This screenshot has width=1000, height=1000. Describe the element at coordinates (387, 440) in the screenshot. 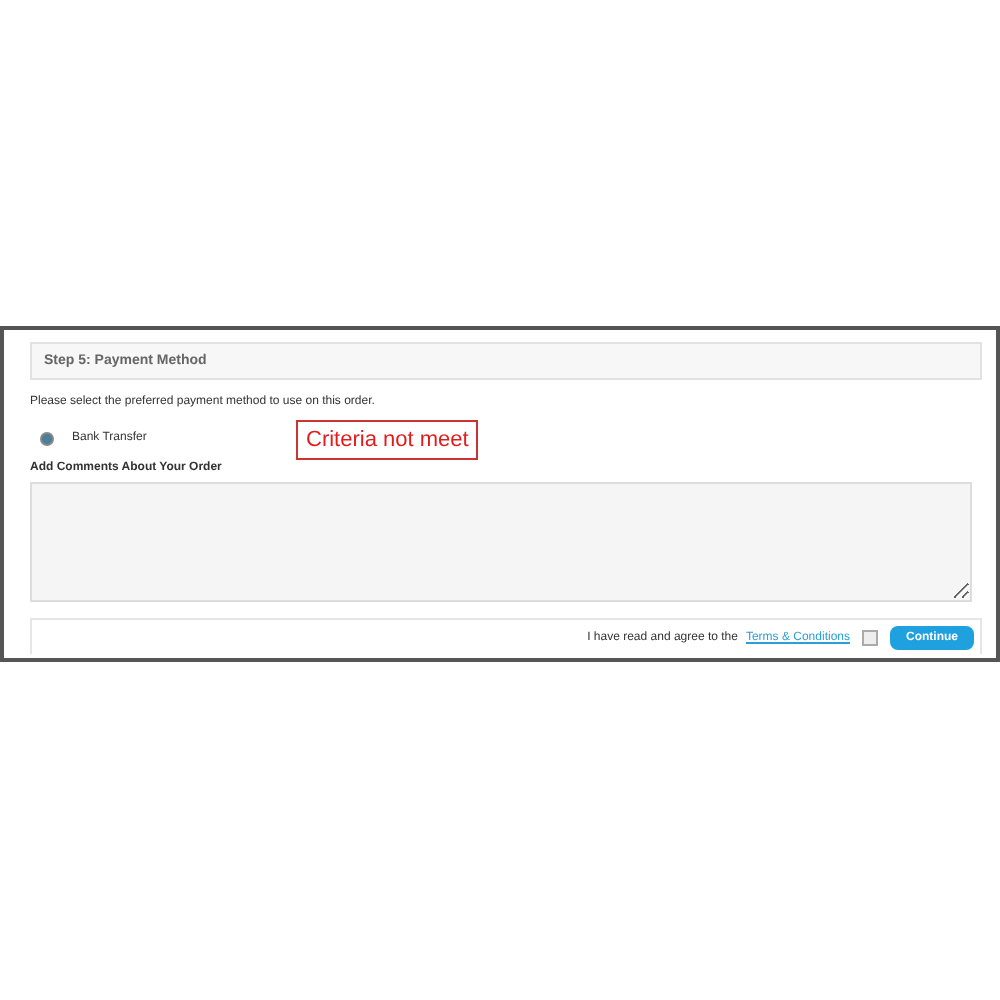

I see `warning-message: Criteria not meet` at that location.